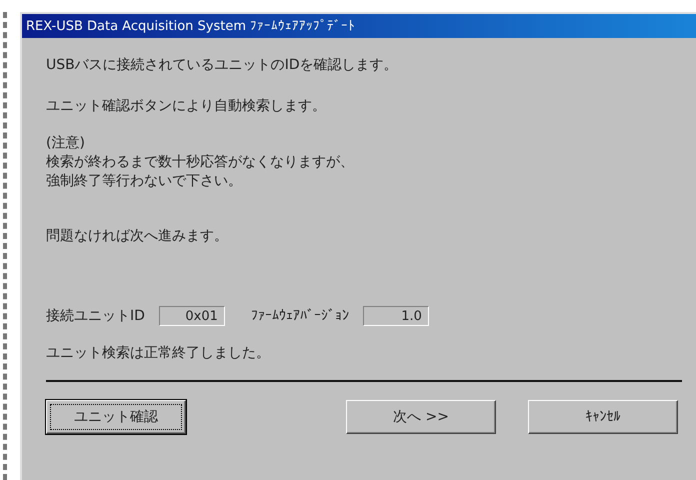  Describe the element at coordinates (191, 316) in the screenshot. I see `readonly-field: 0x01` at that location.